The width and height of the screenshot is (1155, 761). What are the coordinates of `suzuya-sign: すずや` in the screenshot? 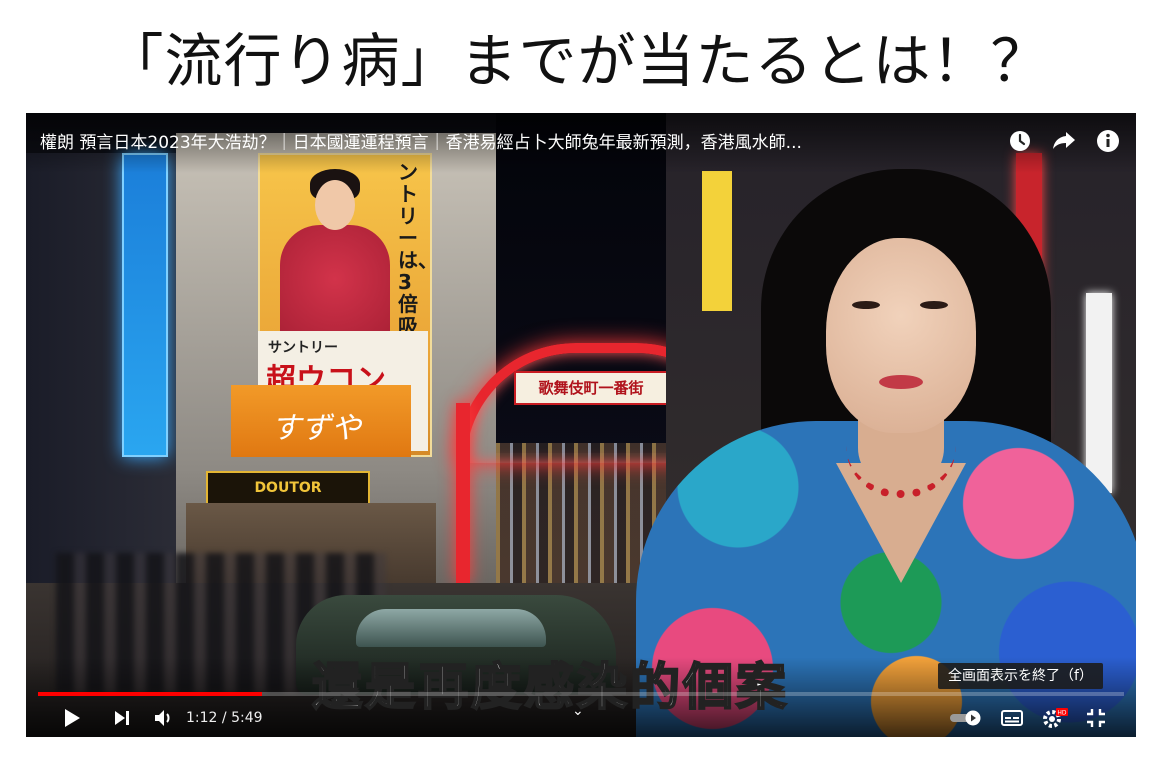 It's located at (321, 421).